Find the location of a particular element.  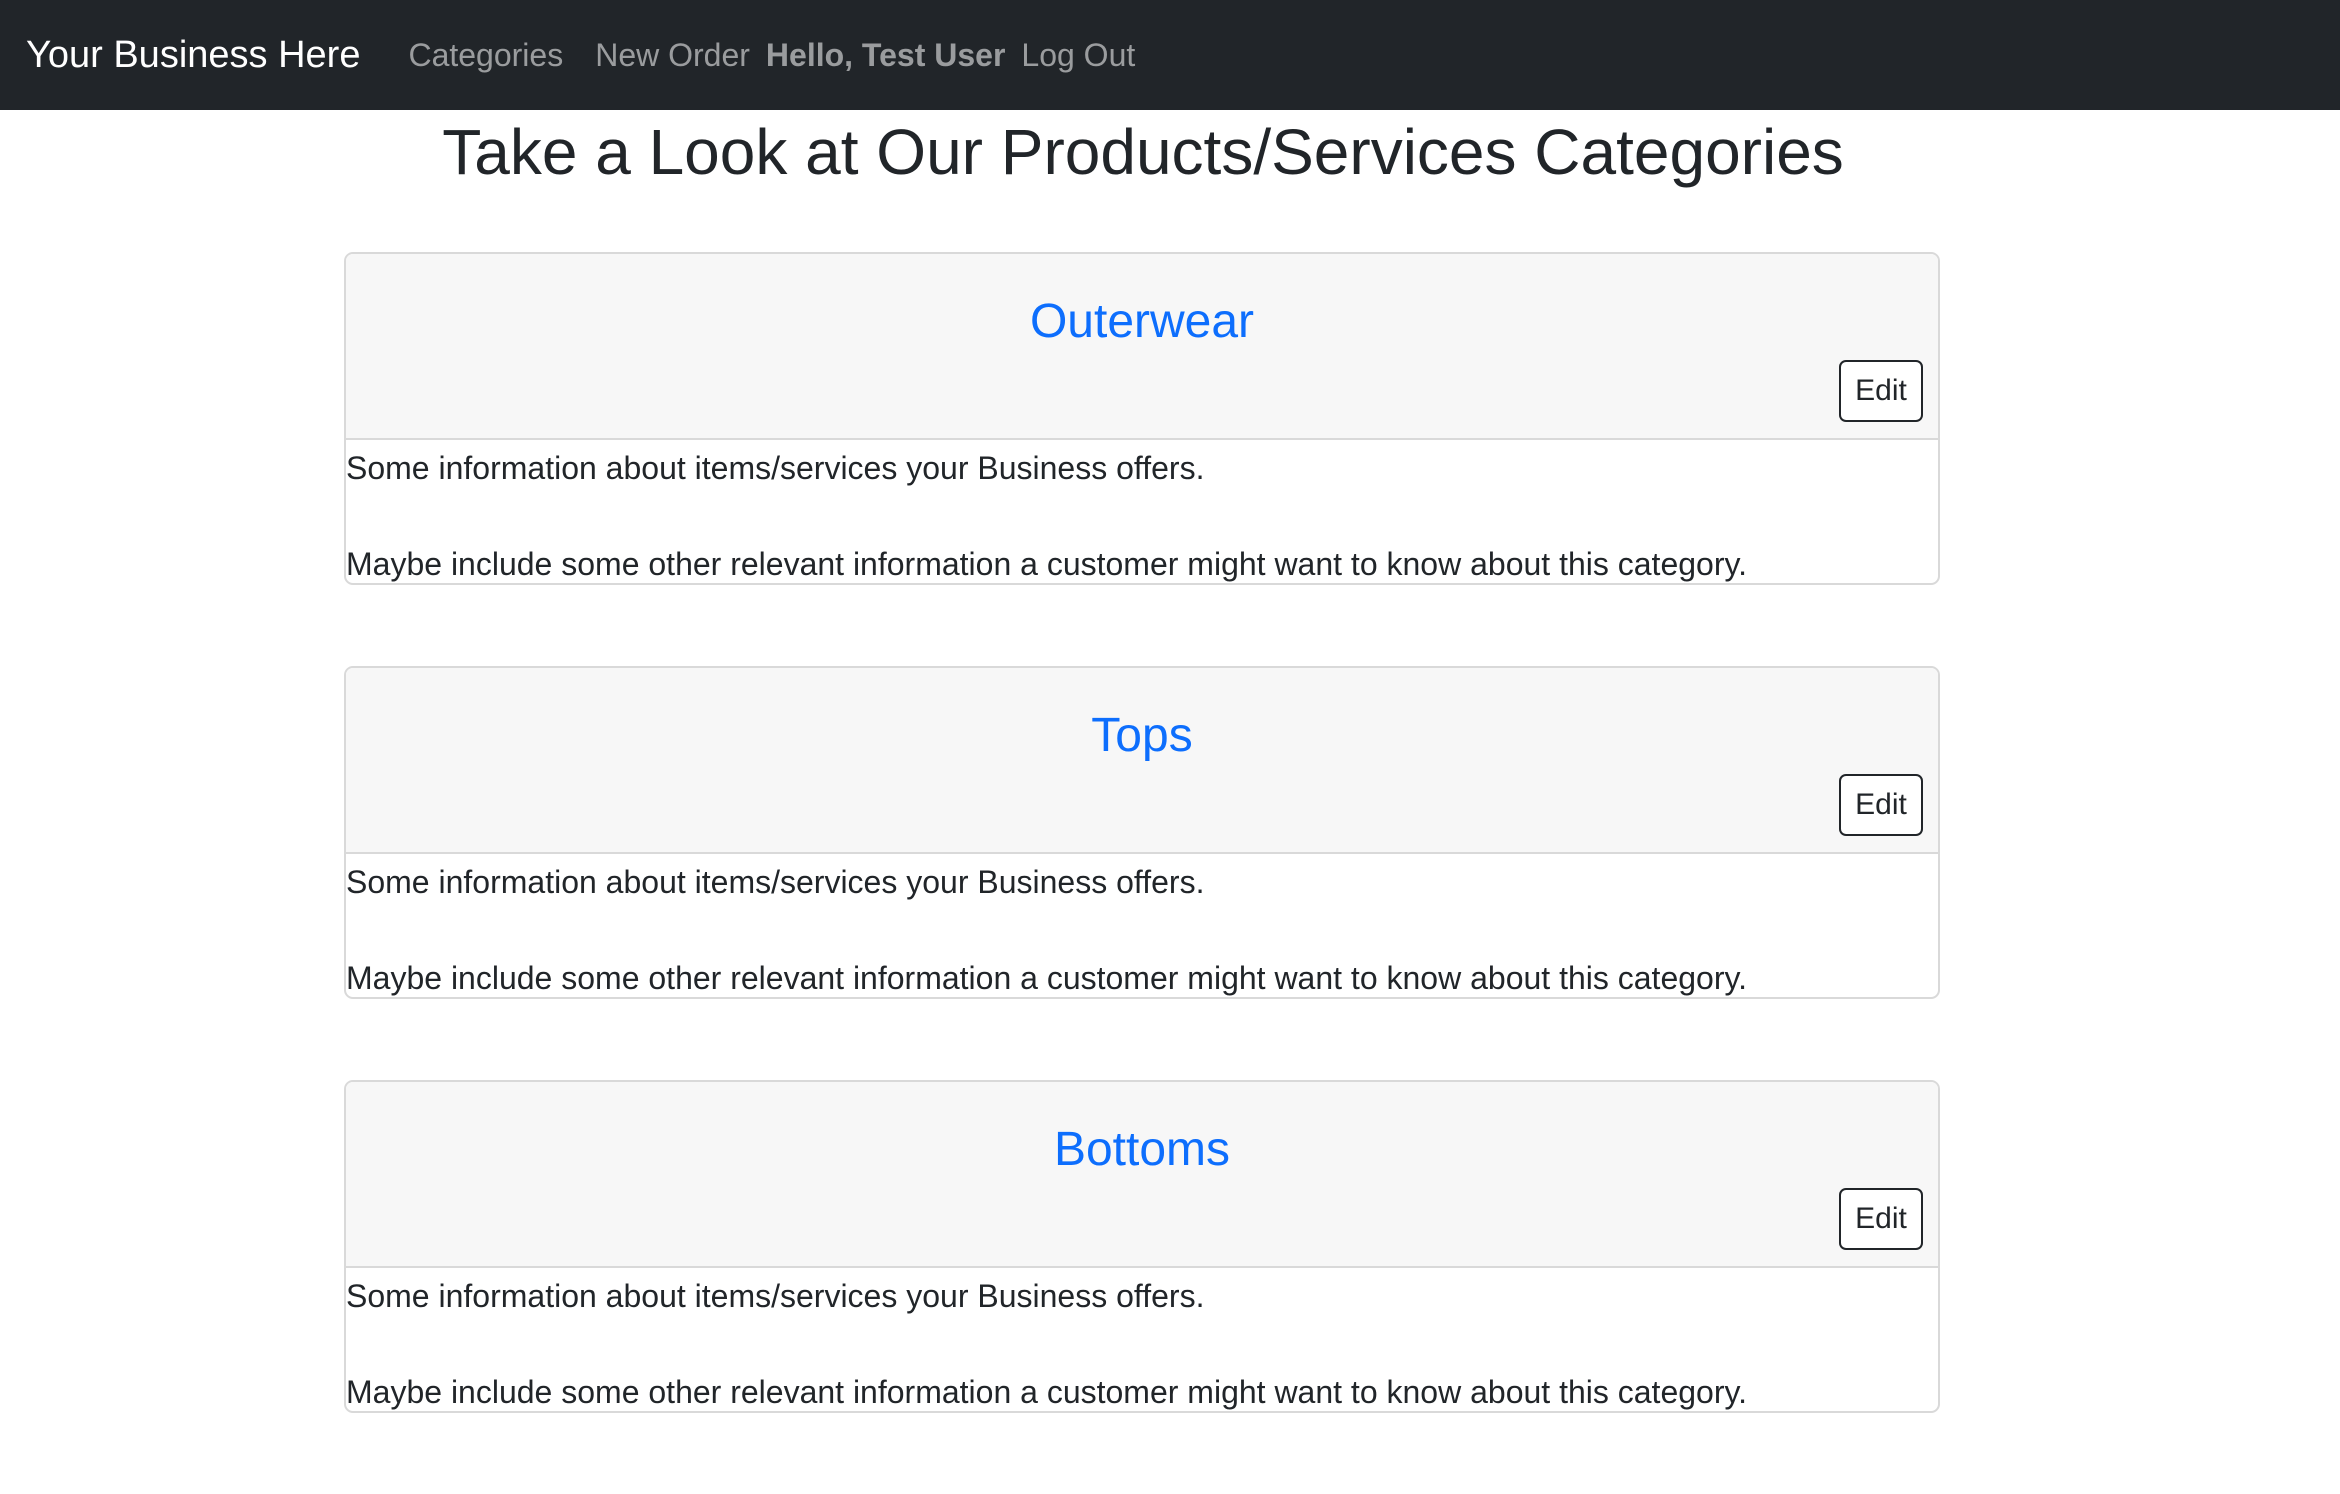

brand-link: Your Business Here is located at coordinates (193, 55).